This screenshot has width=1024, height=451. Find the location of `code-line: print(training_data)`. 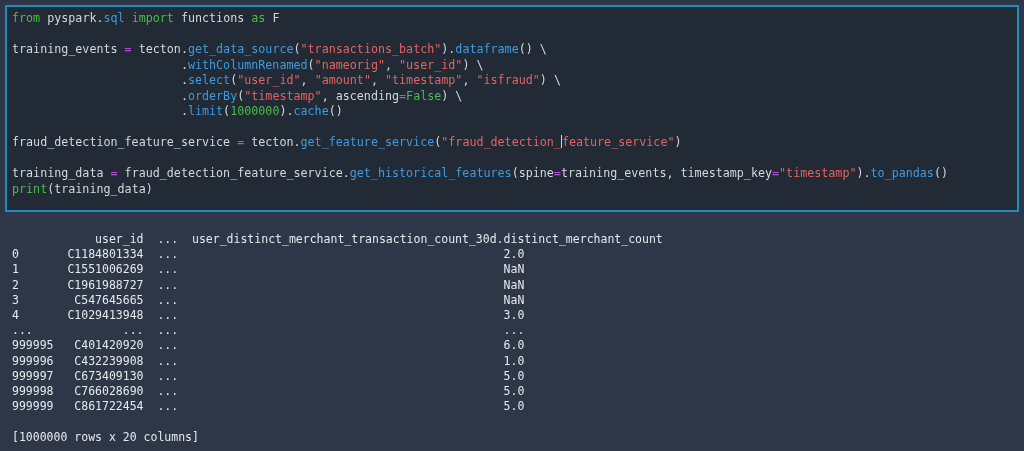

code-line: print(training_data) is located at coordinates (82, 189).